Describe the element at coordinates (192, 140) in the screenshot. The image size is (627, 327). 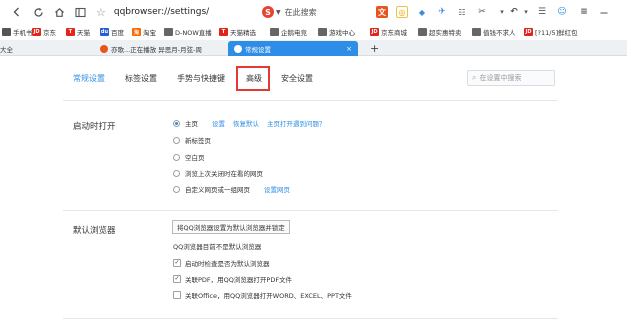
I see `startup-option: 新标签页` at that location.